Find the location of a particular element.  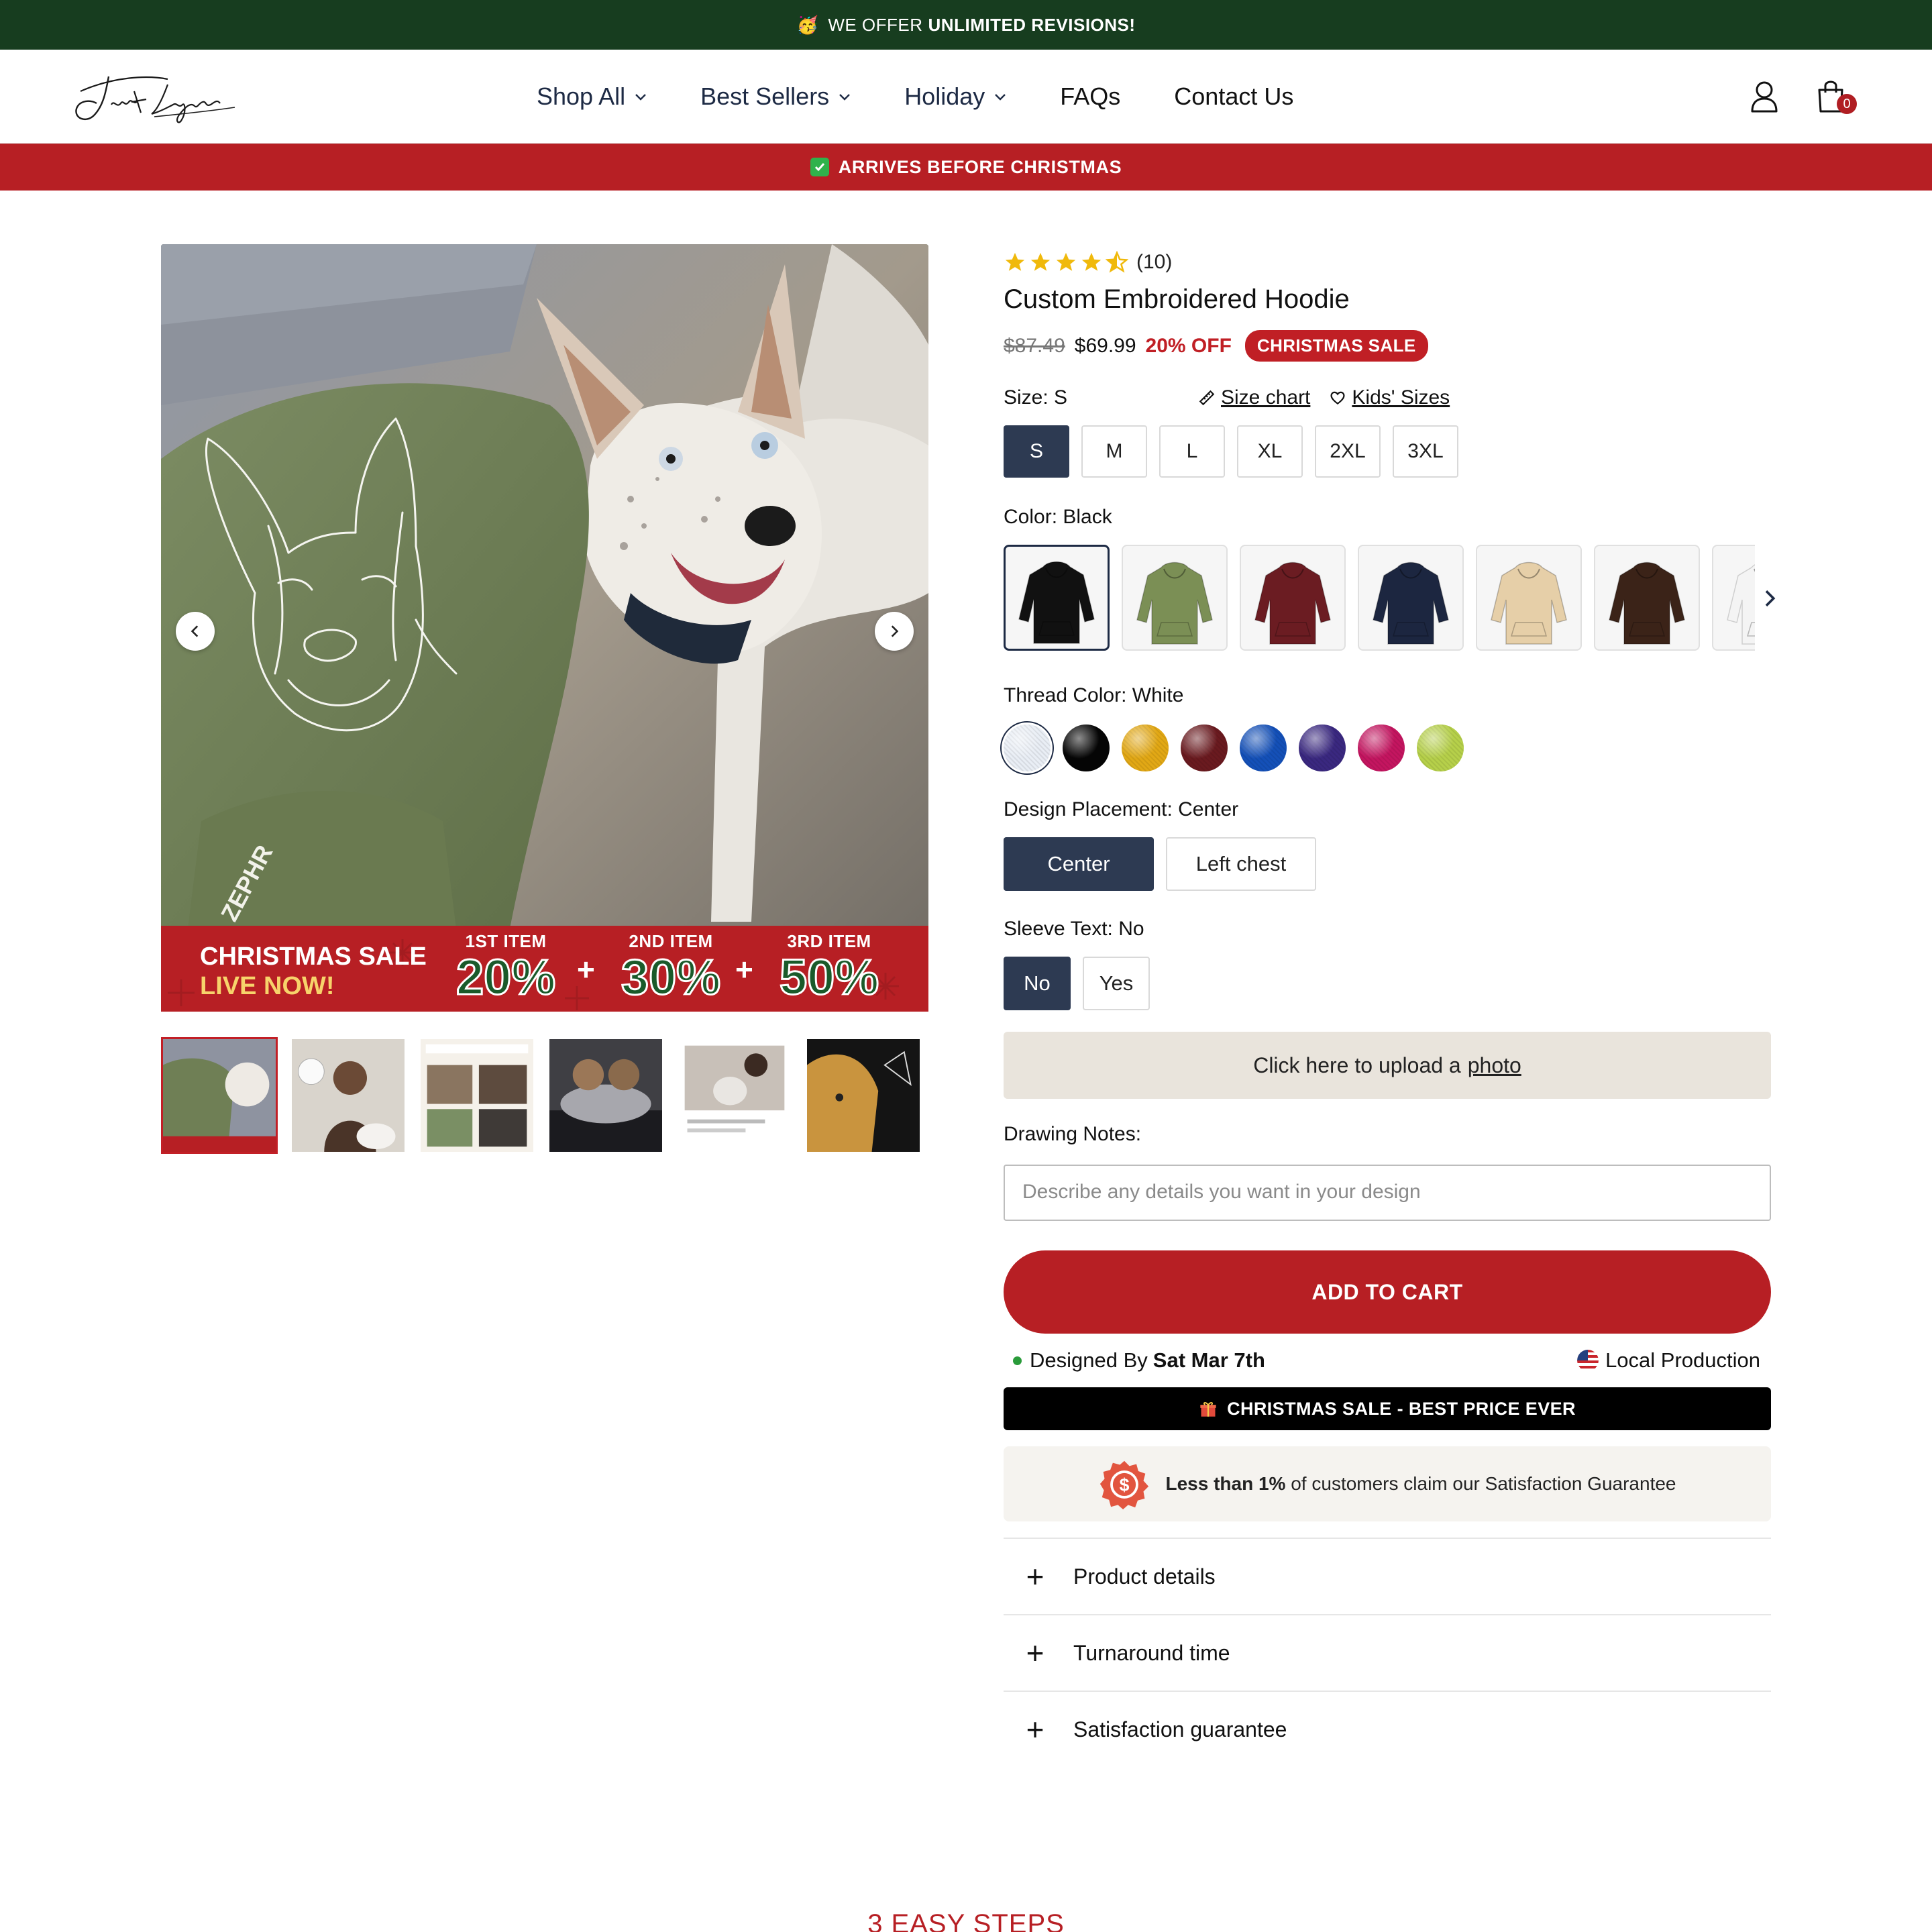

heart-icon is located at coordinates (1337, 398).